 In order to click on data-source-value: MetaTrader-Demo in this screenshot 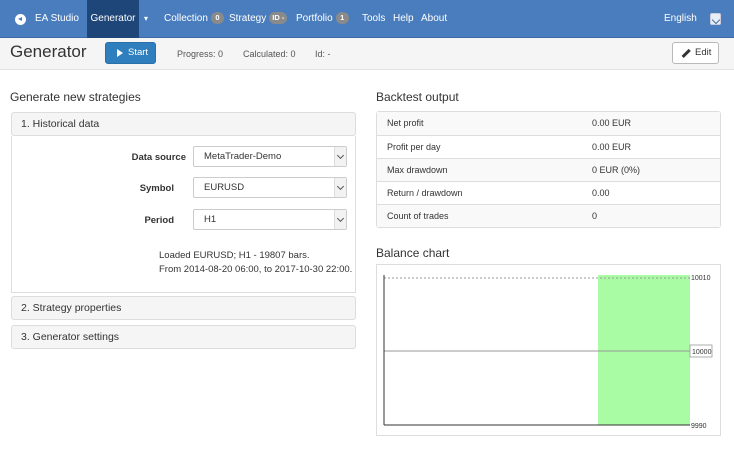, I will do `click(243, 156)`.